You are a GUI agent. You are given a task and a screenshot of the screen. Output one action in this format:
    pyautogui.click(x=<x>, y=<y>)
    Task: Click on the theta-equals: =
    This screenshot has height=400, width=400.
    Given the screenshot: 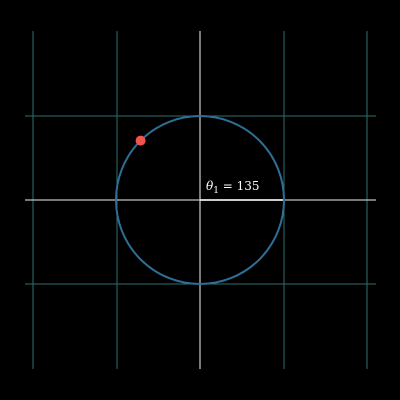 What is the action you would take?
    pyautogui.click(x=228, y=186)
    